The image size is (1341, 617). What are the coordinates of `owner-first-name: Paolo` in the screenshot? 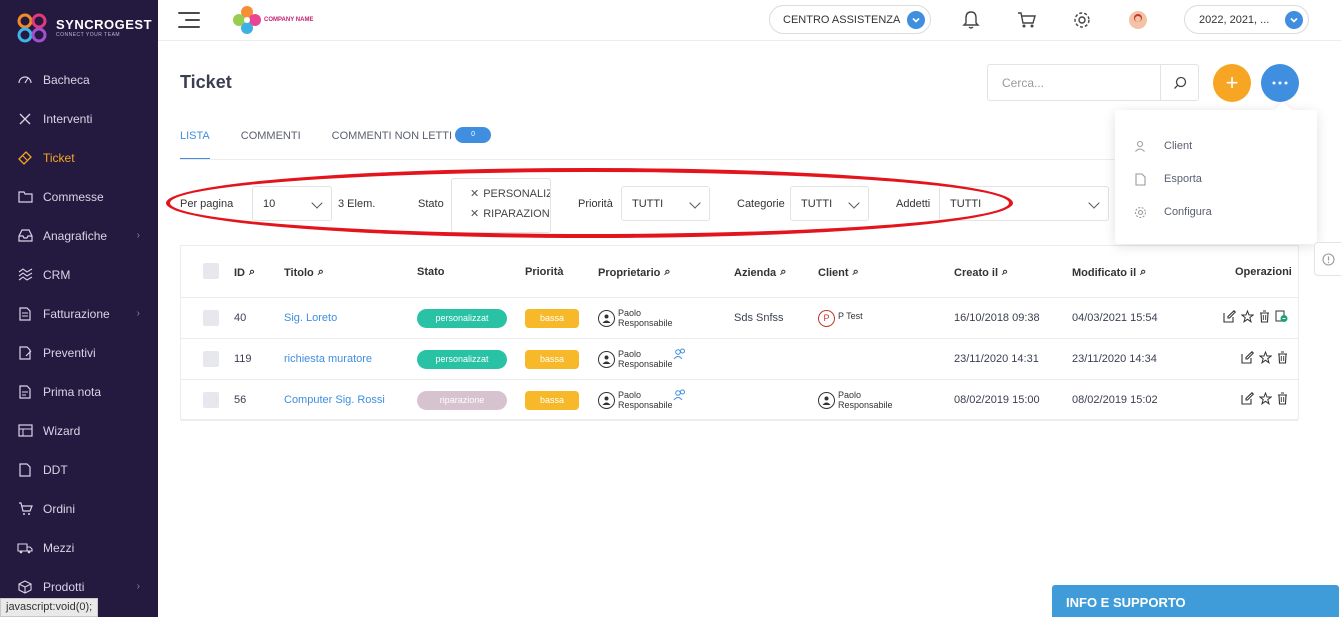 It's located at (630, 313).